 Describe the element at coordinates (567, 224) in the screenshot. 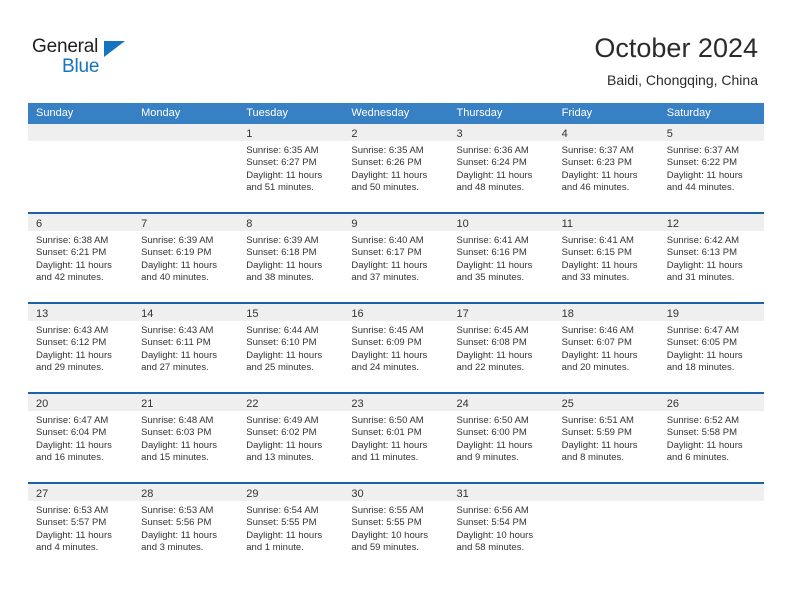

I see `day-number: 11` at that location.